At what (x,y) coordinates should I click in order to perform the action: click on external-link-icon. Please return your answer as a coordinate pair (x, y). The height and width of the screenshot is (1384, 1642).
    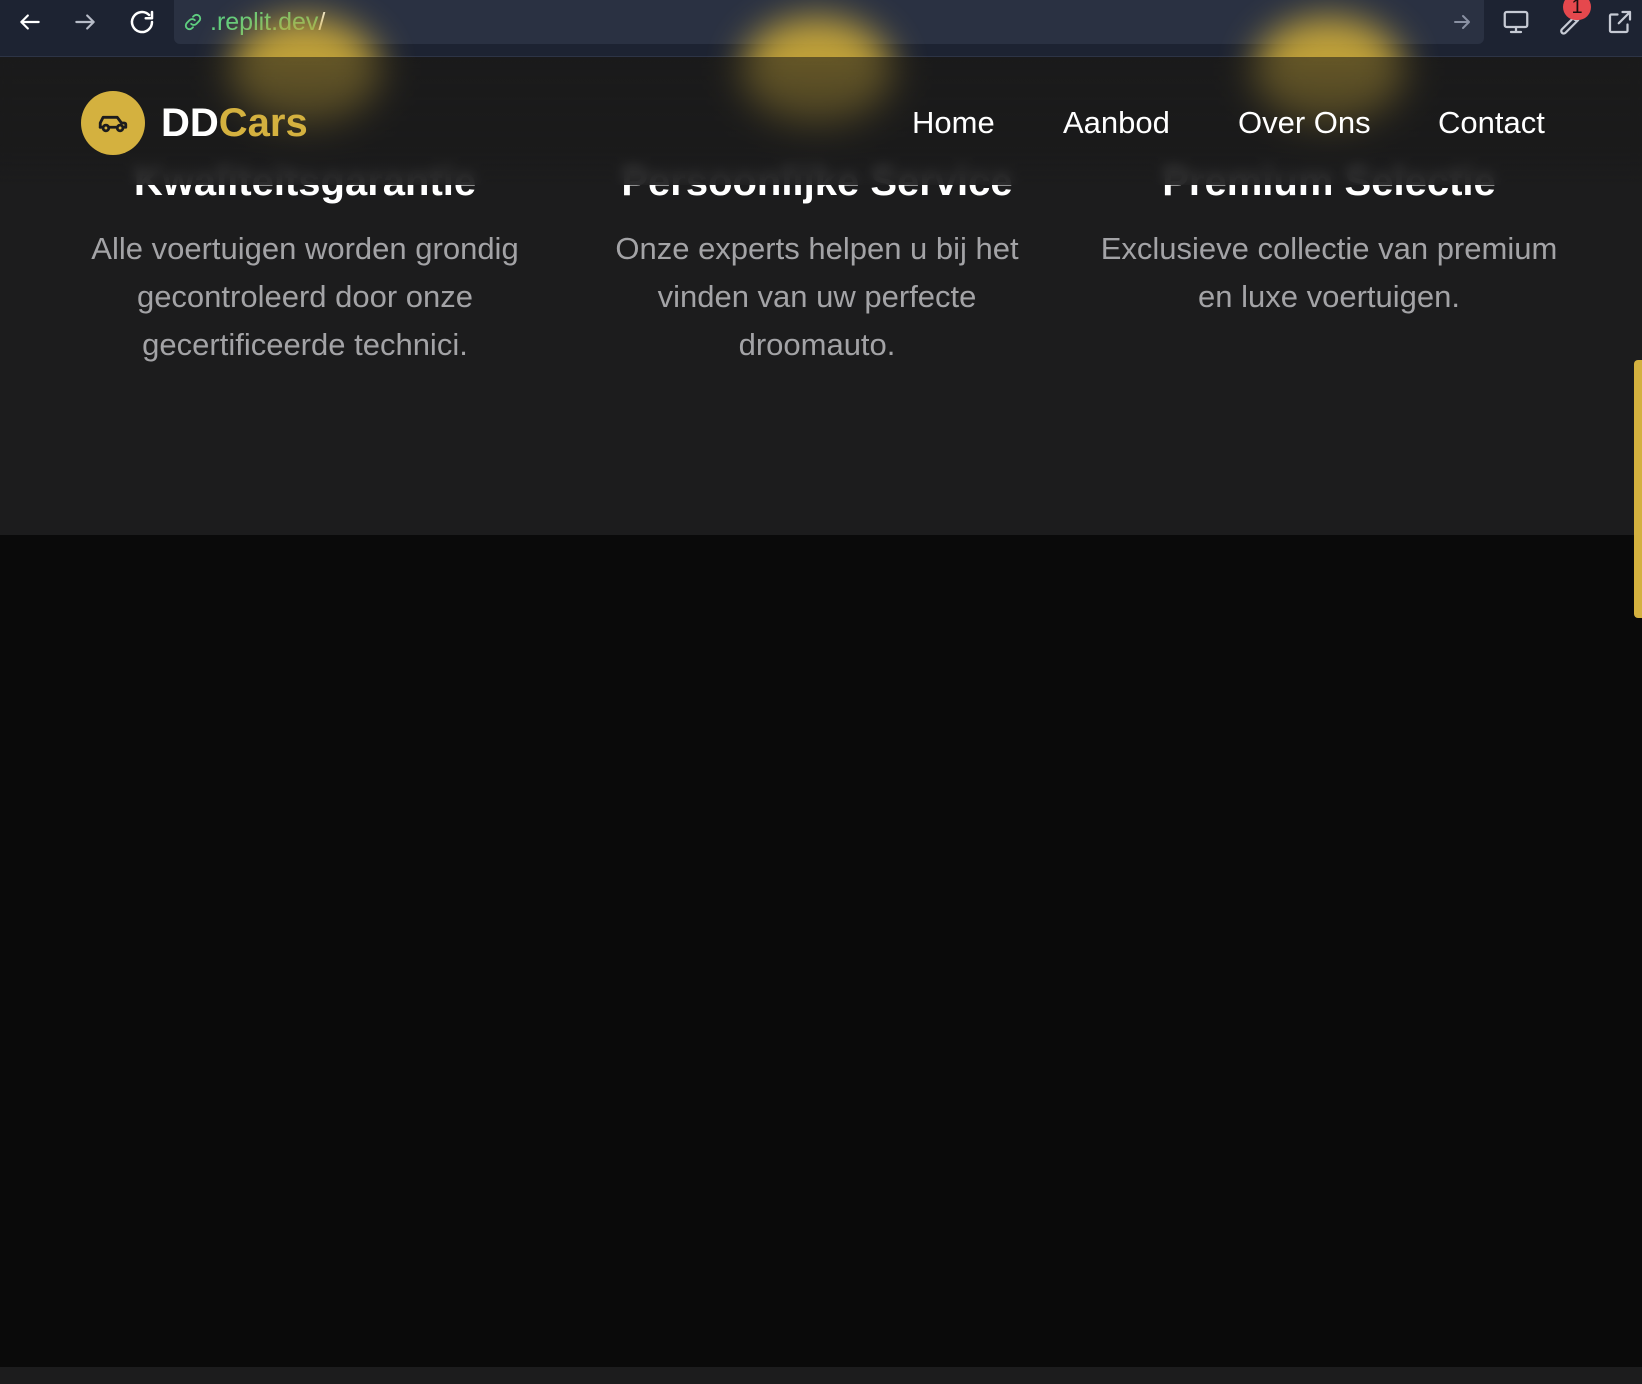
    Looking at the image, I should click on (1620, 22).